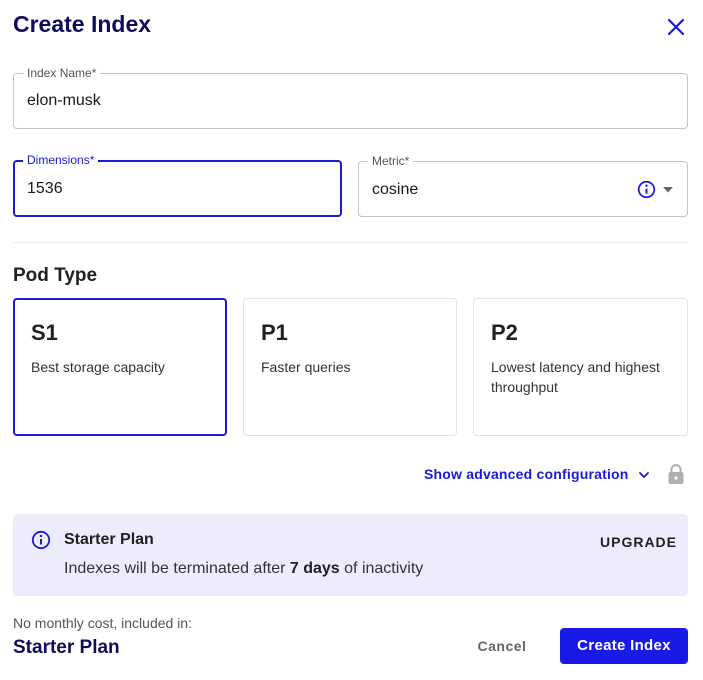  What do you see at coordinates (668, 190) in the screenshot?
I see `dropdown-arrow-icon` at bounding box center [668, 190].